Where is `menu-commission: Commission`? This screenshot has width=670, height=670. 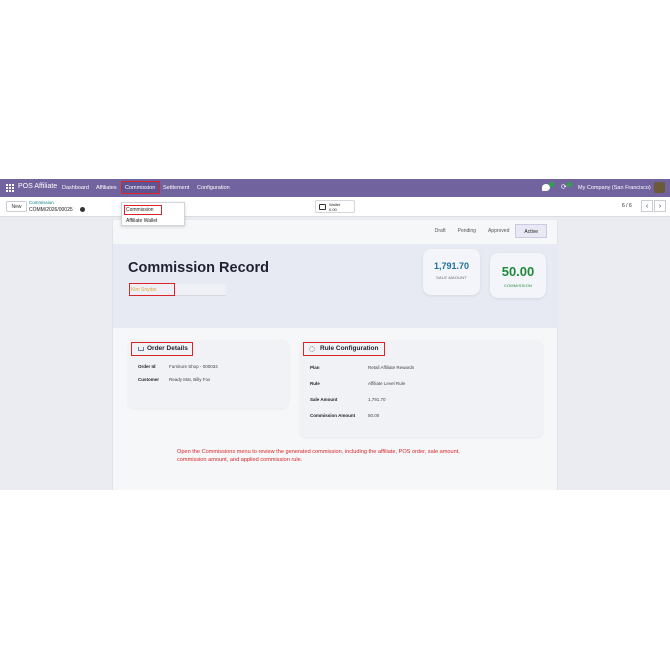
menu-commission: Commission is located at coordinates (140, 188).